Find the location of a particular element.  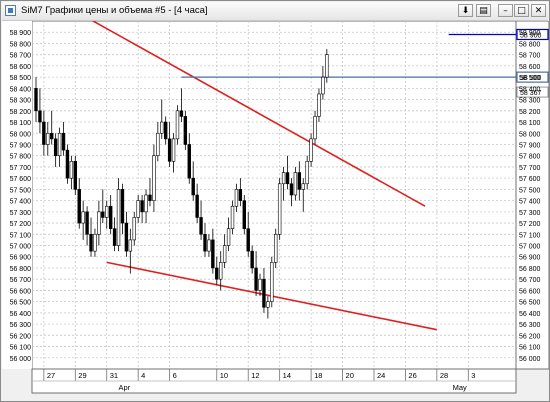

y-tick-label-left: 56 600 is located at coordinates (21, 291).